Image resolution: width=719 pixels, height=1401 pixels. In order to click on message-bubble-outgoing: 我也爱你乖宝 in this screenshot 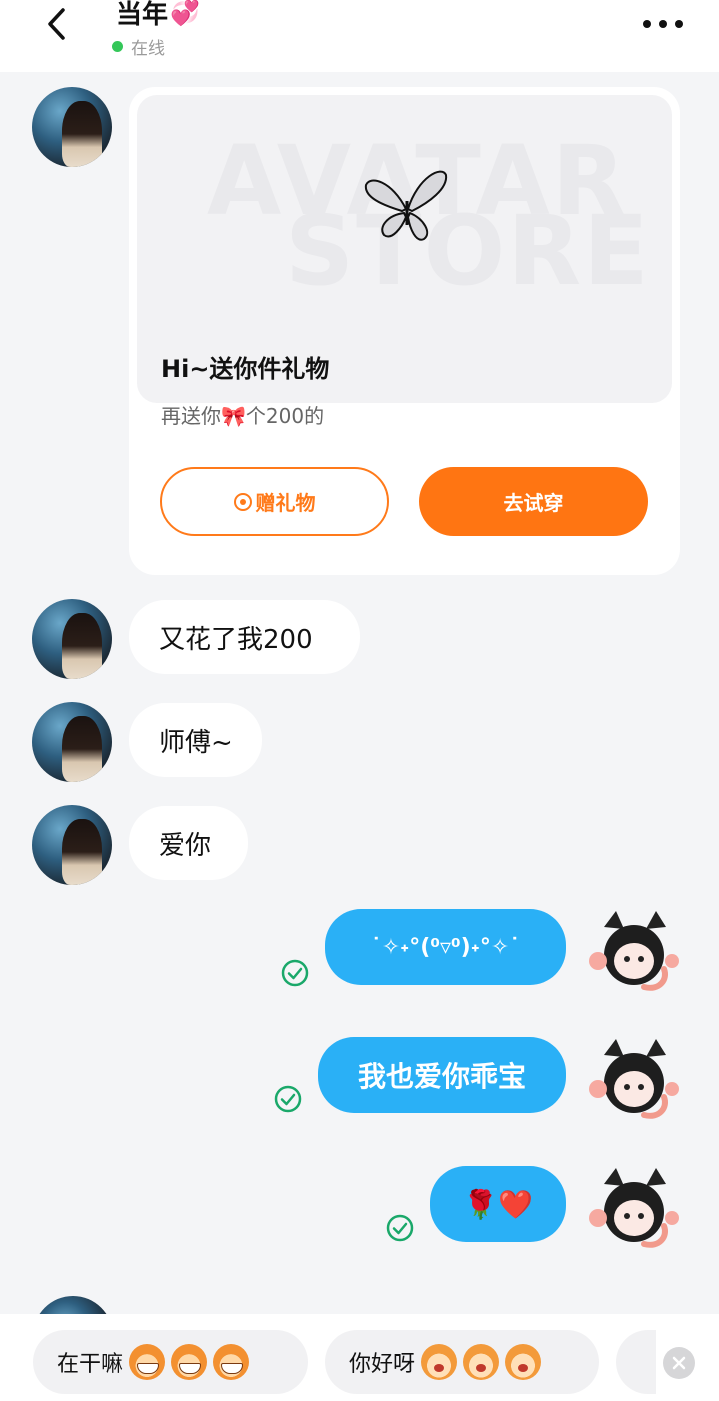, I will do `click(442, 1075)`.